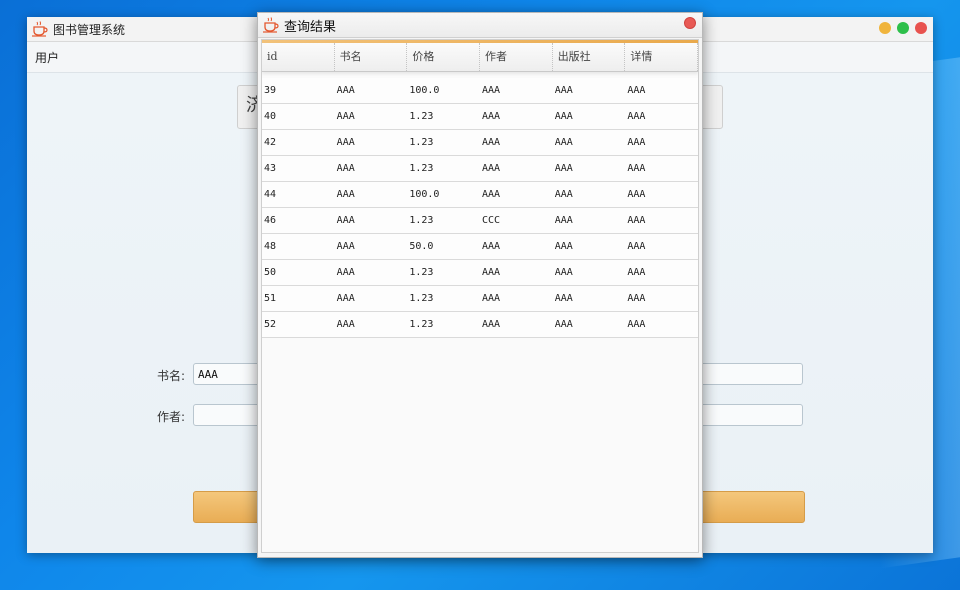 This screenshot has height=590, width=960. I want to click on cell-id: 48, so click(270, 246).